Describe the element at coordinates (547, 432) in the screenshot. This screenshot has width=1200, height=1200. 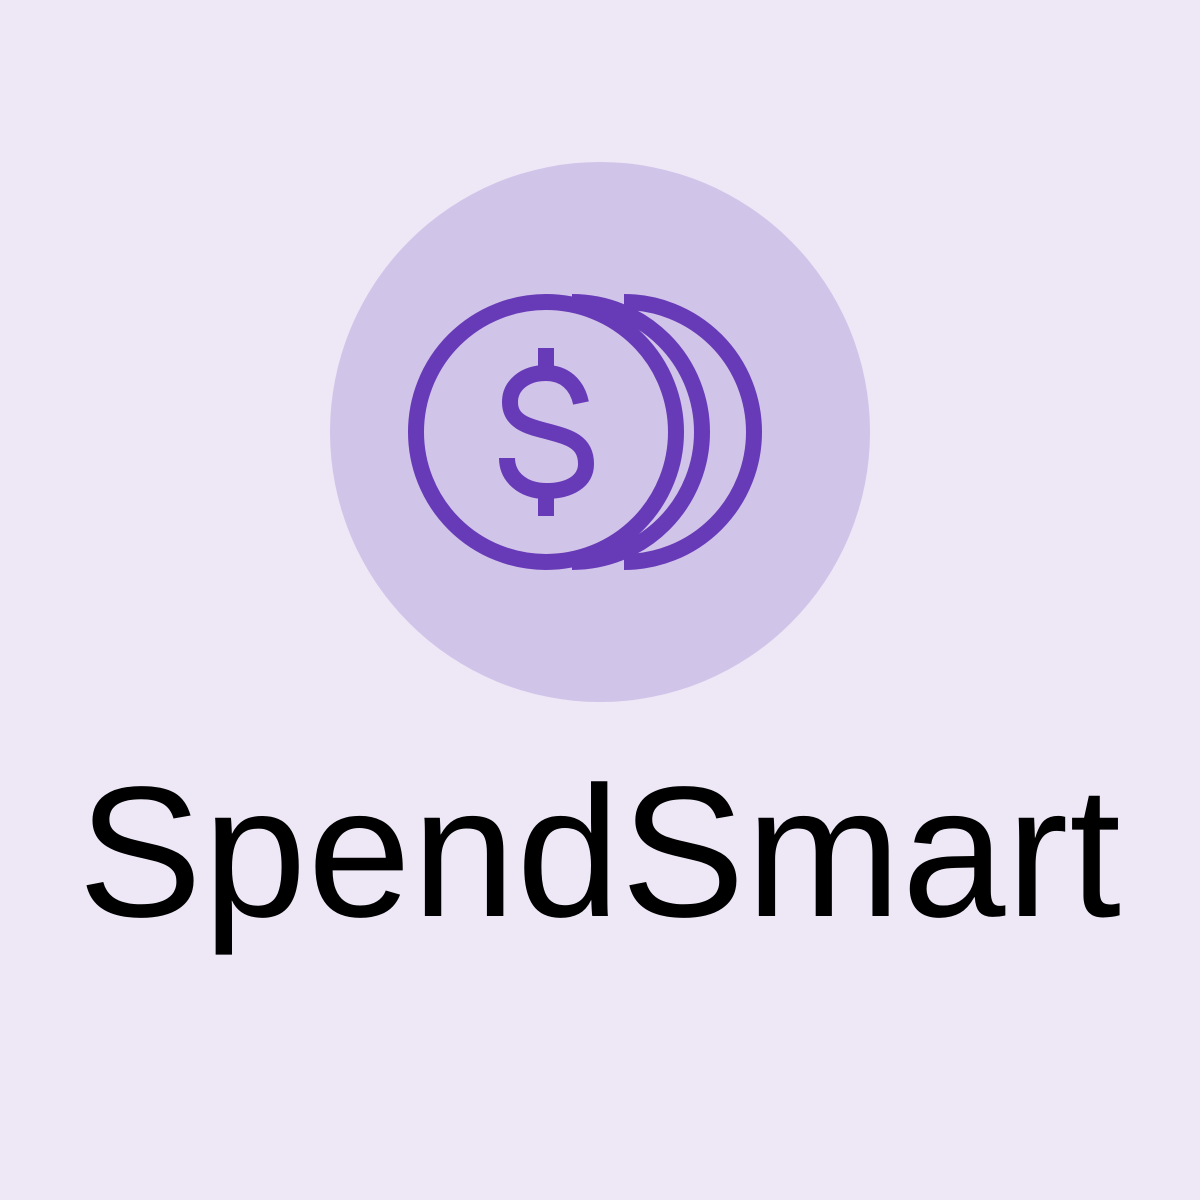
I see `dollar-sign` at that location.